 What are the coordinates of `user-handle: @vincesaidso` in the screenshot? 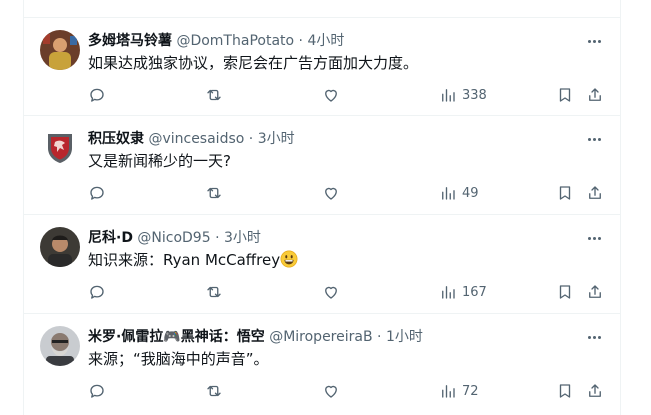 It's located at (196, 139).